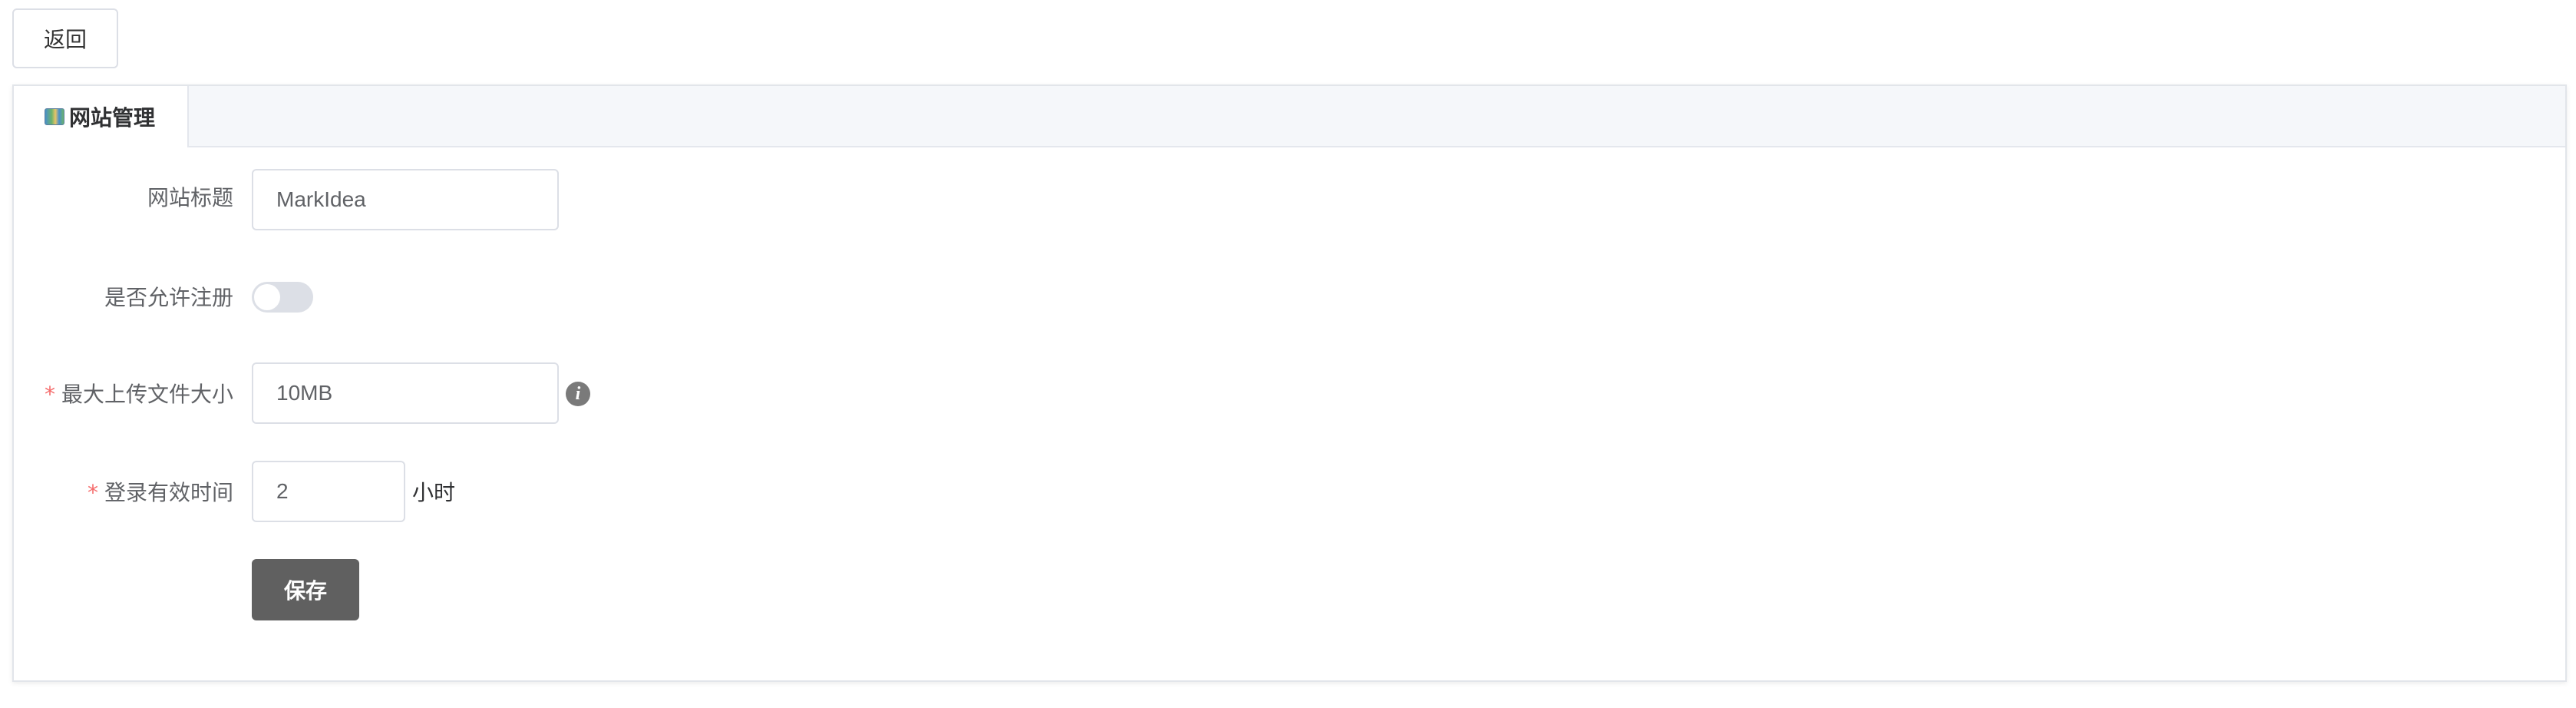 This screenshot has width=2576, height=708. Describe the element at coordinates (112, 118) in the screenshot. I see `tab-label: 网站管理` at that location.